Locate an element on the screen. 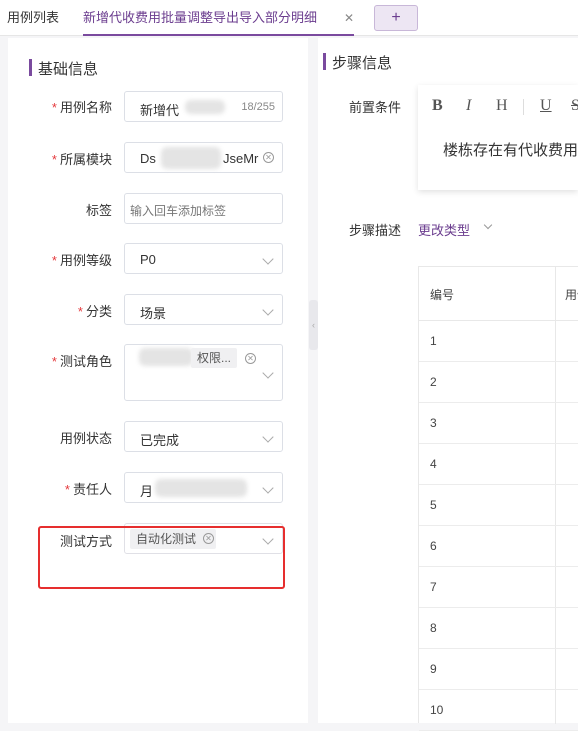 The width and height of the screenshot is (578, 731). tags-placeholder: 输入回车添加标签 is located at coordinates (178, 211).